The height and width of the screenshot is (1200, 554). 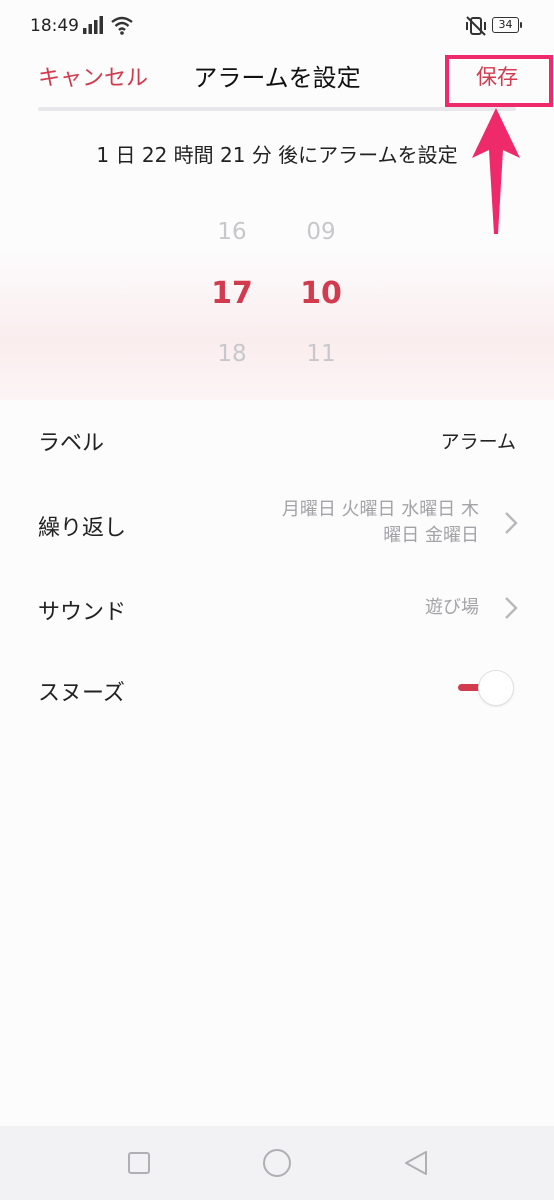 I want to click on wifi-icon, so click(x=122, y=25).